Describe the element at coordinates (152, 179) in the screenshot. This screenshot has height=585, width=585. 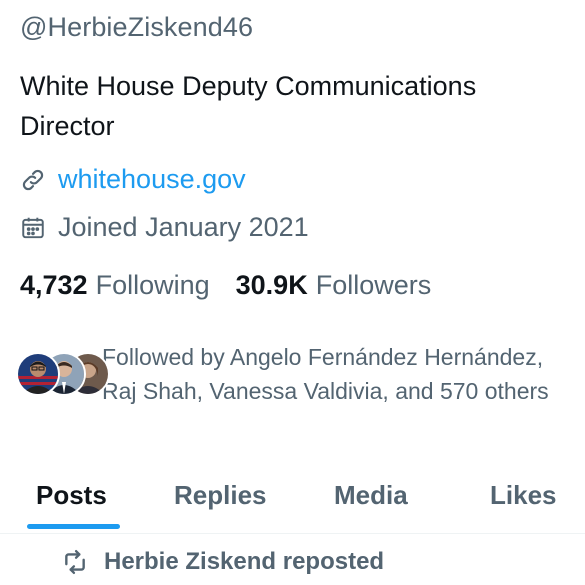
I see `website-link: whitehouse.gov` at that location.